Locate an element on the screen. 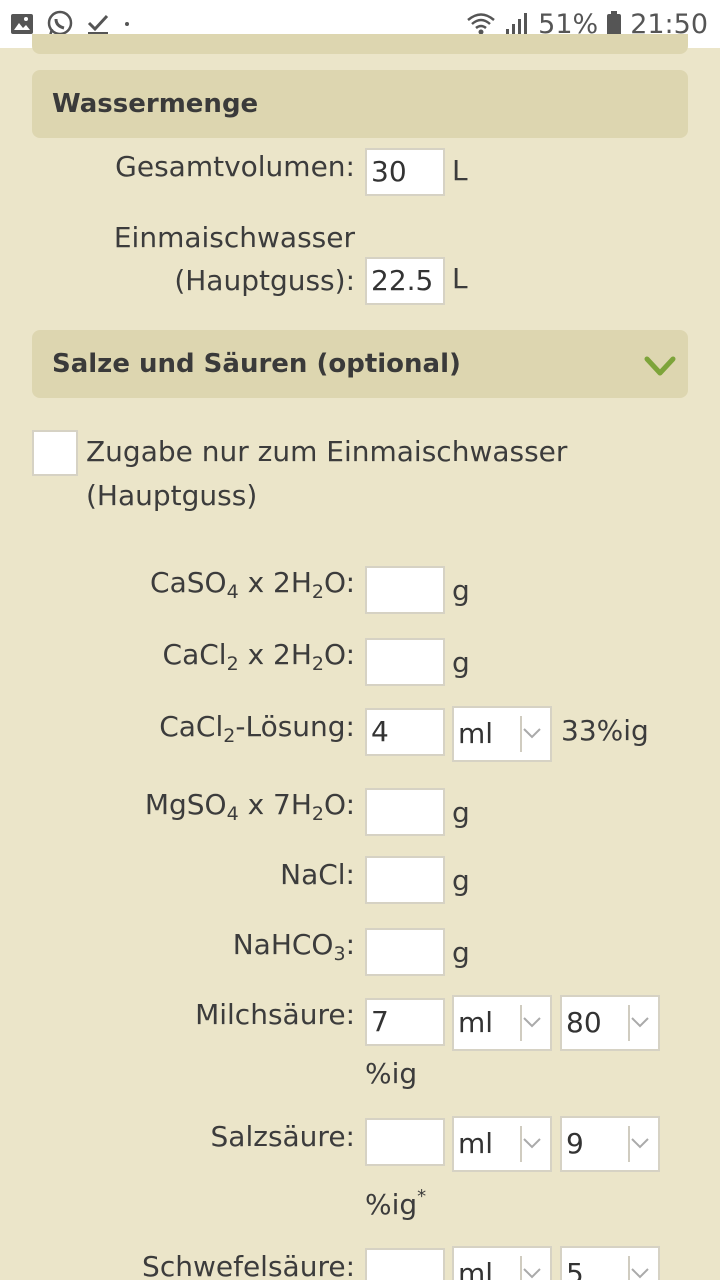 Image resolution: width=720 pixels, height=1280 pixels. mgso4-unit: g is located at coordinates (461, 812).